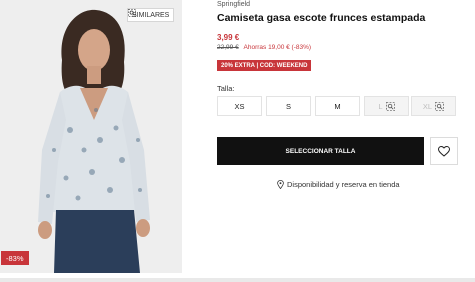 This screenshot has height=282, width=475. What do you see at coordinates (237, 280) in the screenshot?
I see `page-divider` at bounding box center [237, 280].